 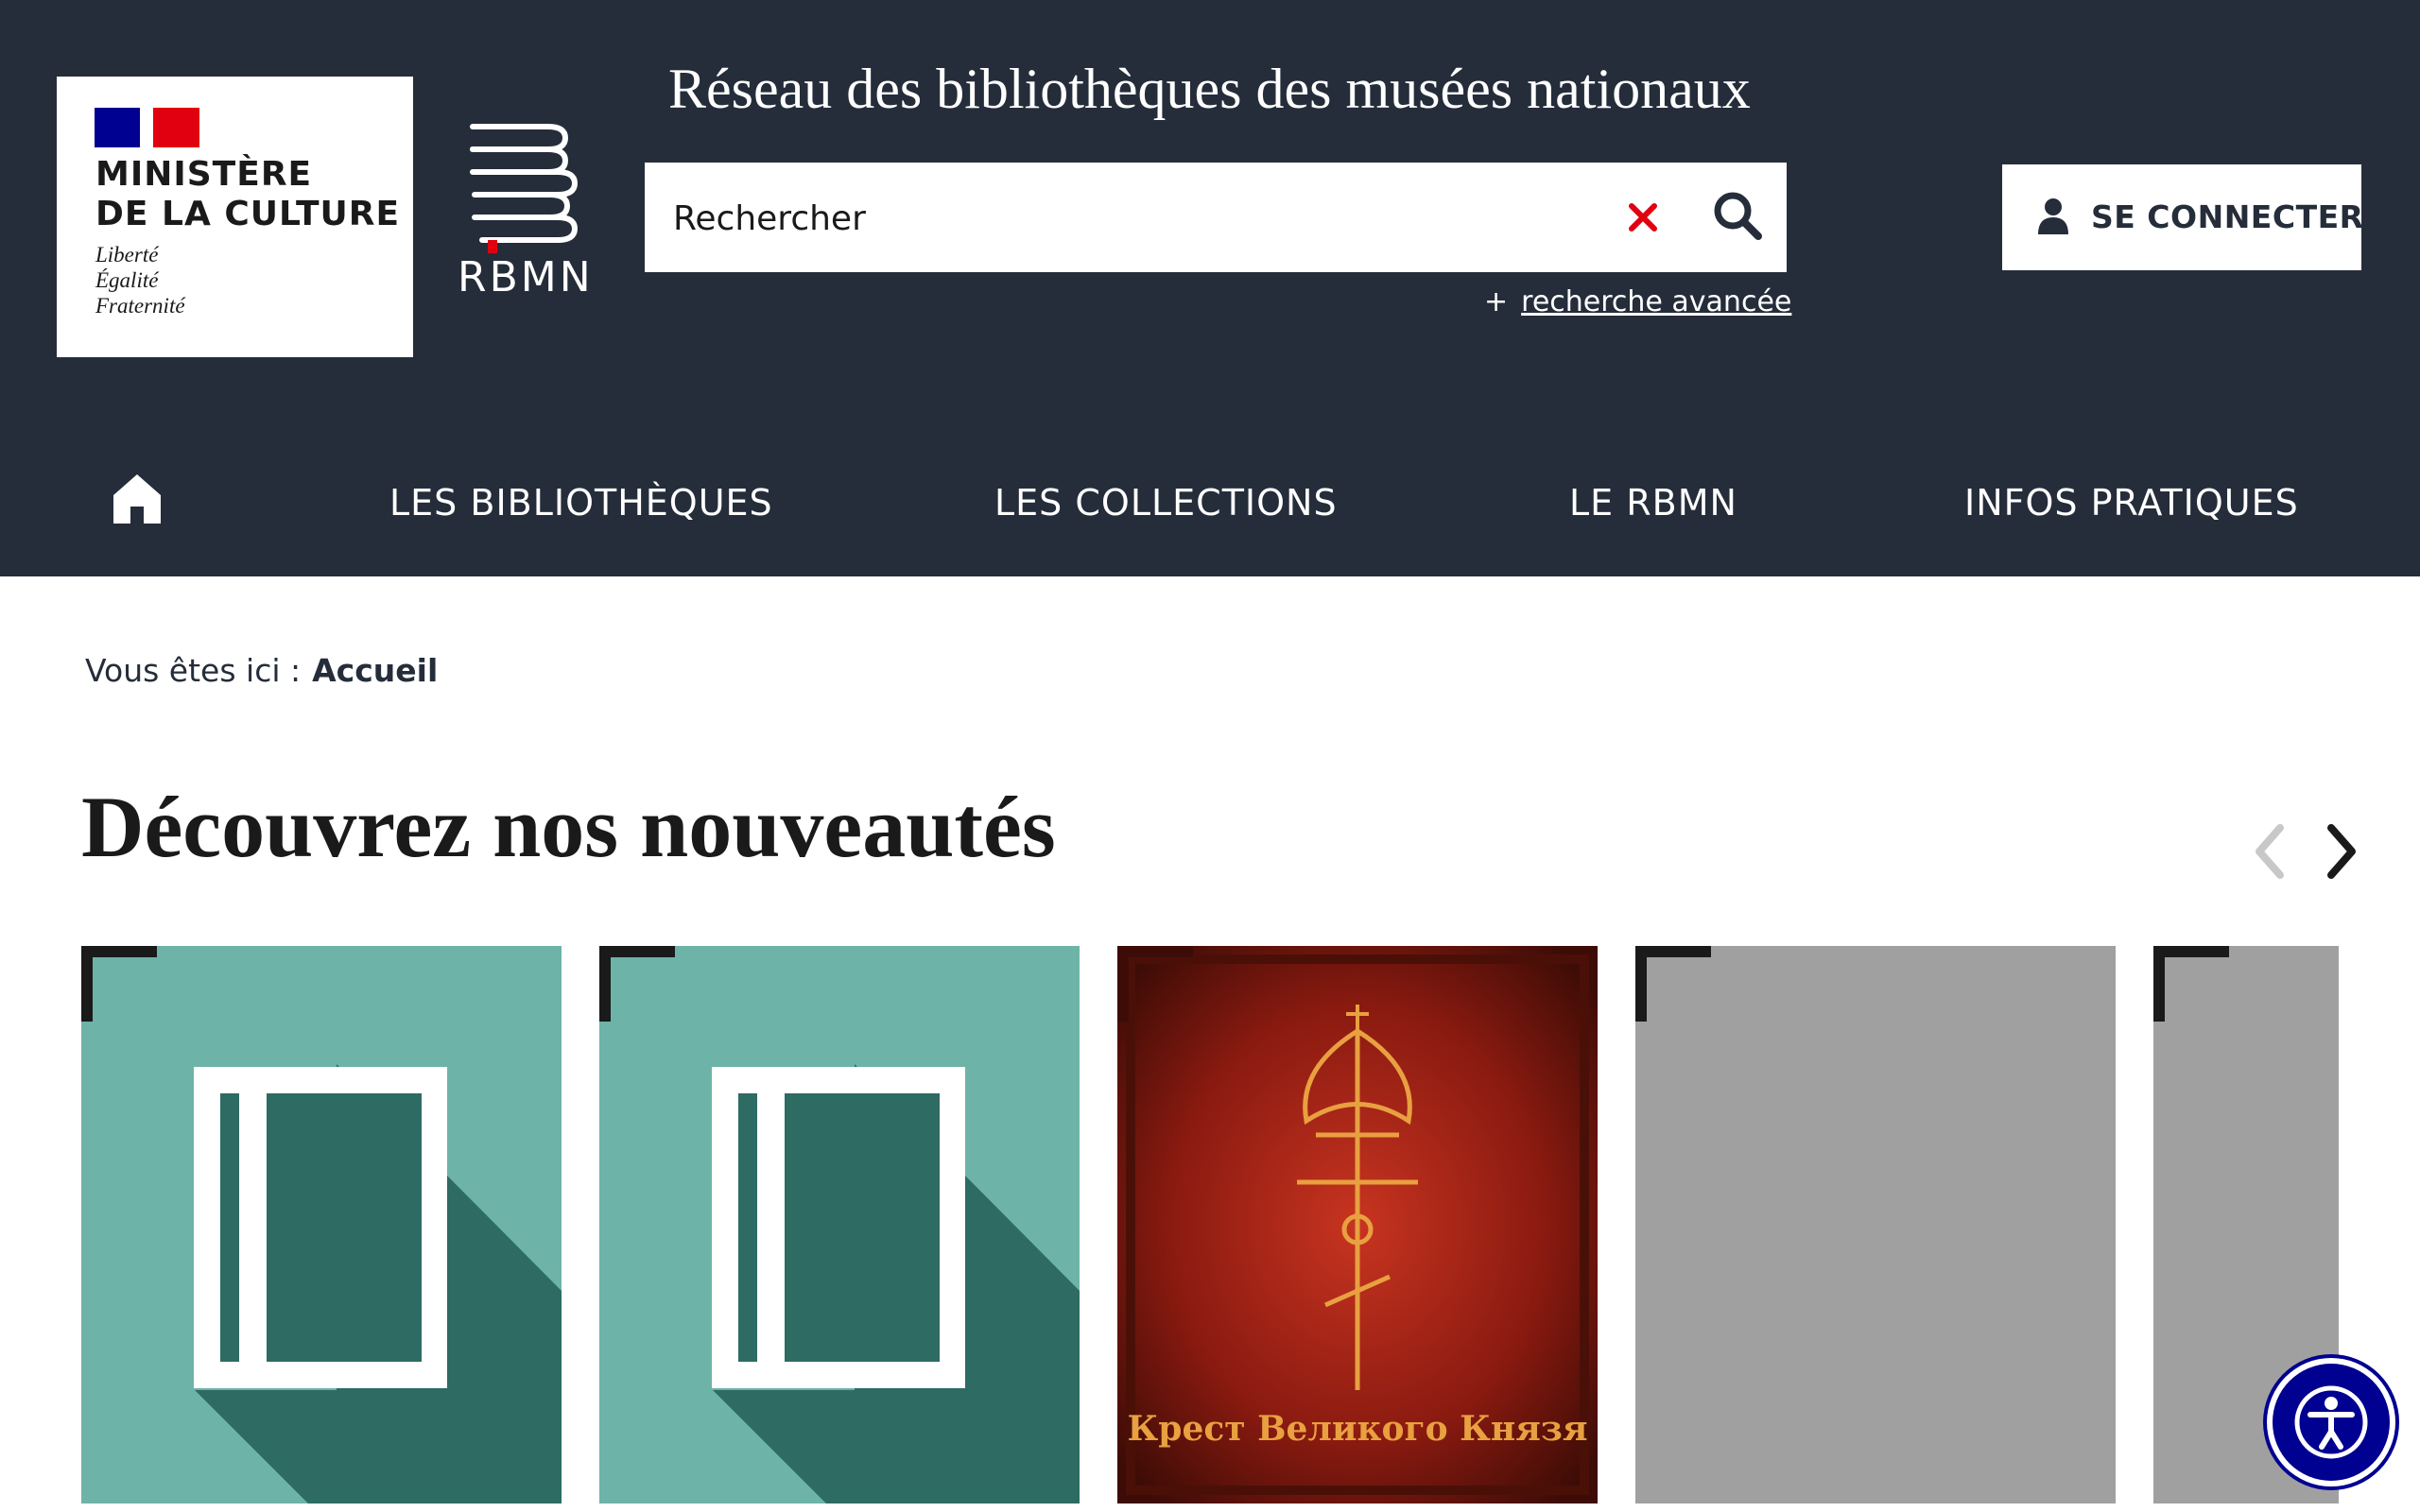 I want to click on breadcrumb: Vous êtes ici : Accueil, so click(x=261, y=670).